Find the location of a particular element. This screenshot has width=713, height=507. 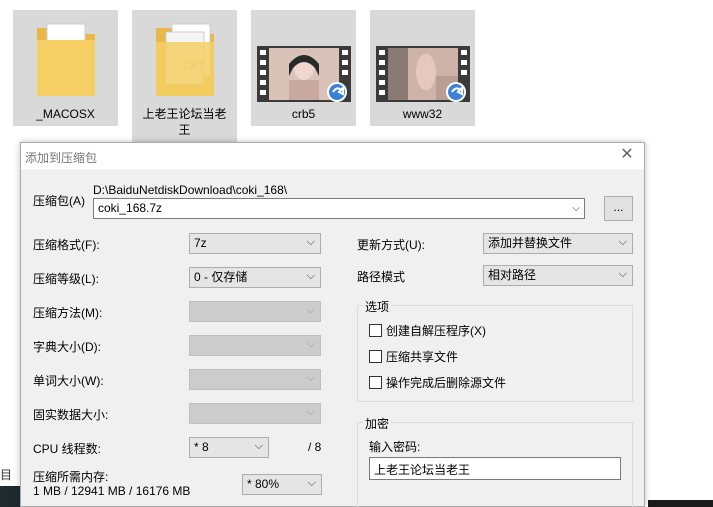

solid-block-select: ⌵ is located at coordinates (255, 413).